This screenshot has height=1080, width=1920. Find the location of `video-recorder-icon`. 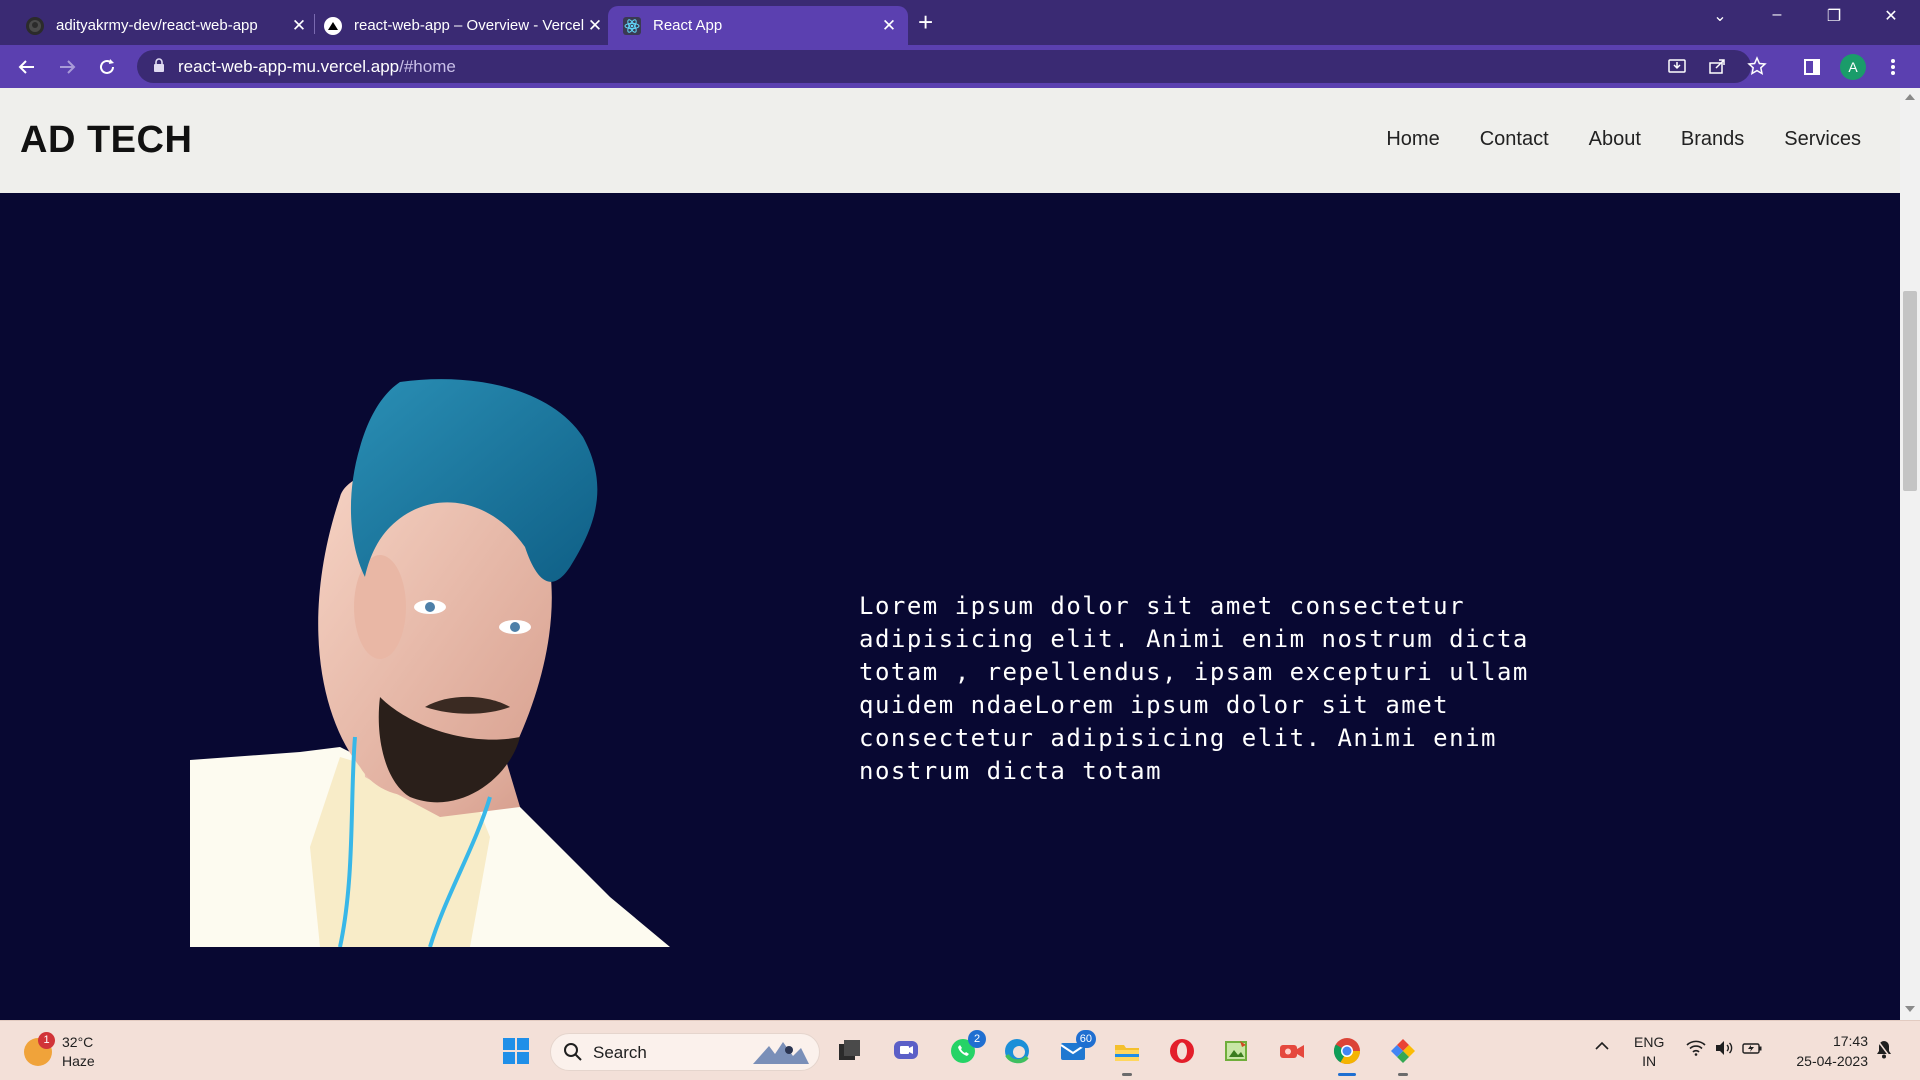

video-recorder-icon is located at coordinates (1292, 1051).